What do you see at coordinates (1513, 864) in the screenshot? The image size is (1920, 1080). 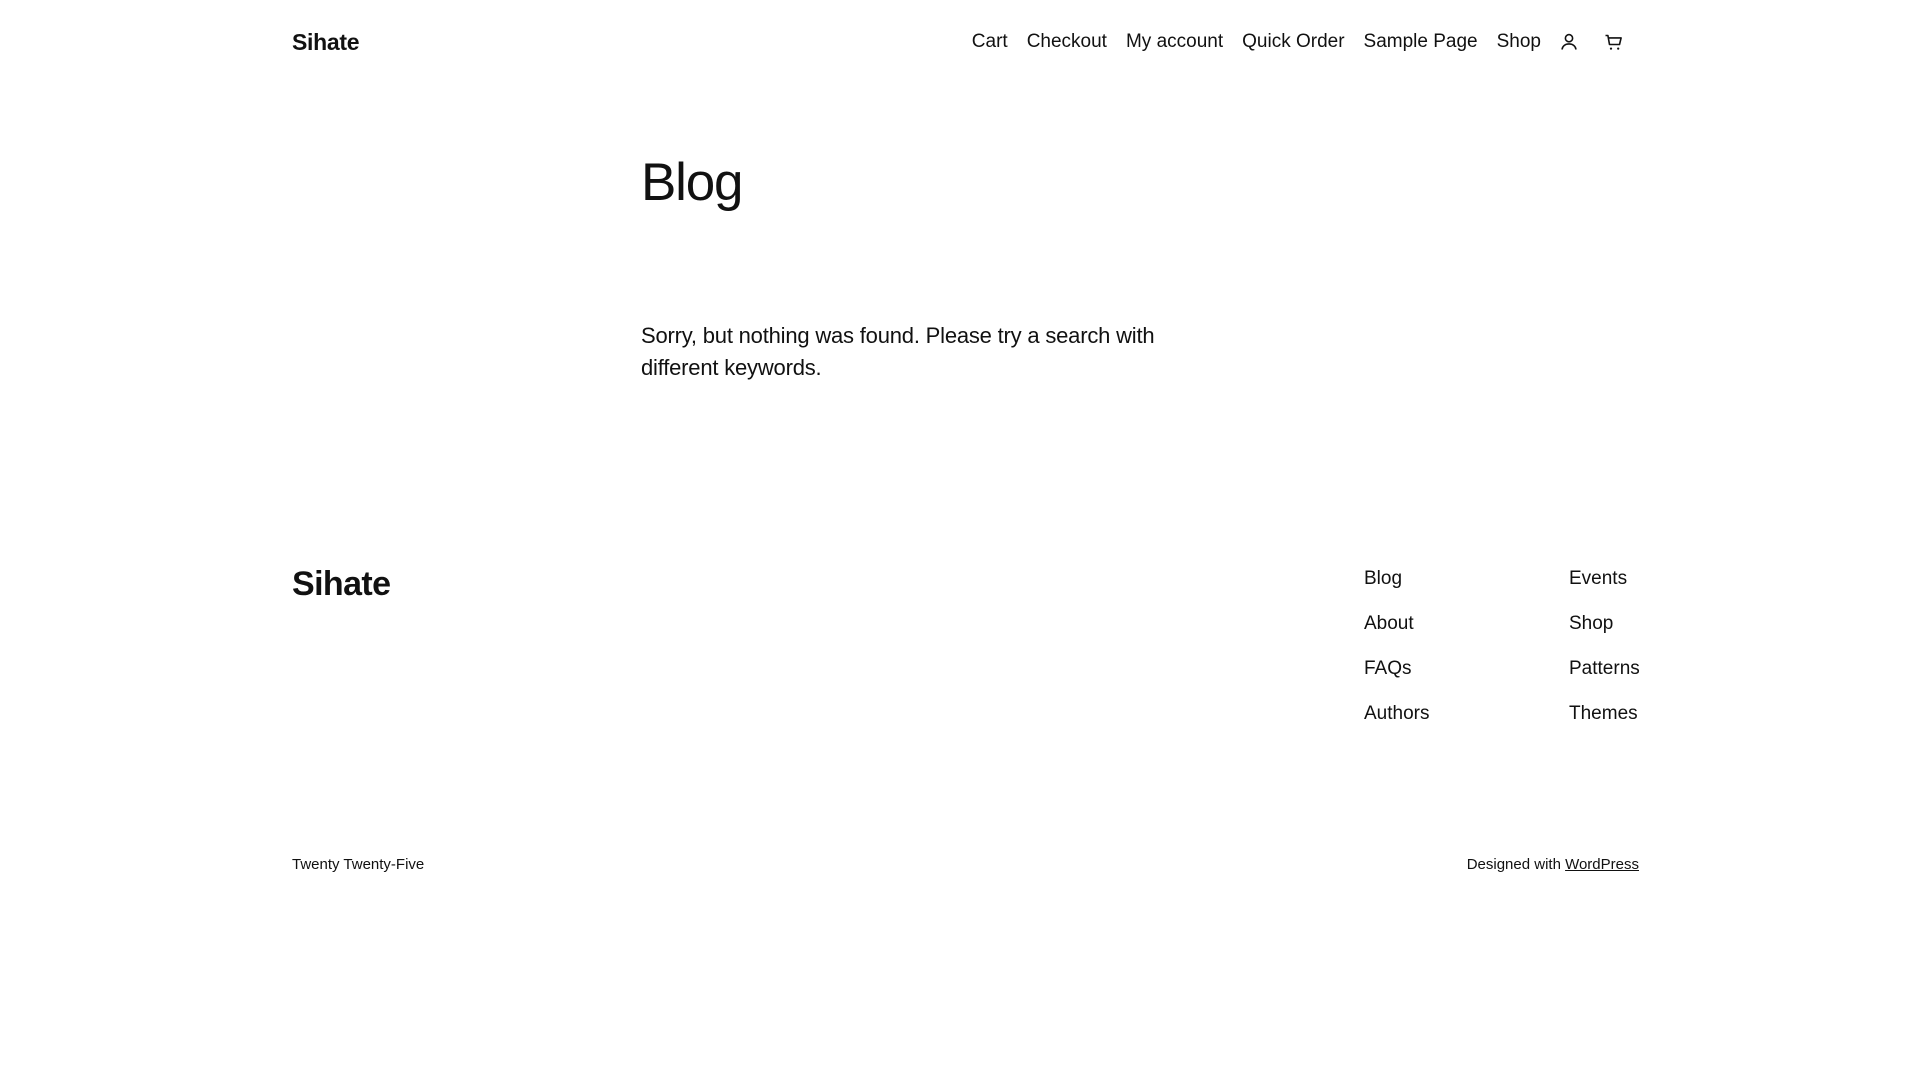 I see `footer-credit-prefix: Designed with` at bounding box center [1513, 864].